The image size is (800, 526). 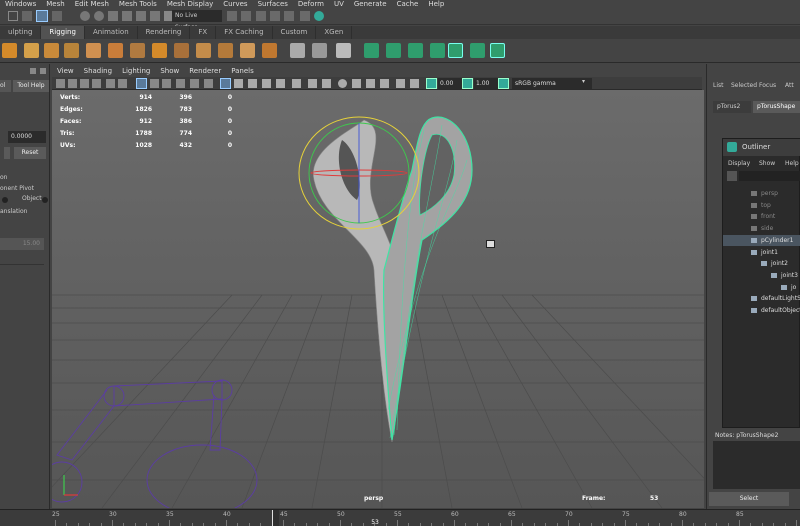 I want to click on snap-point-icon, so click(x=113, y=16).